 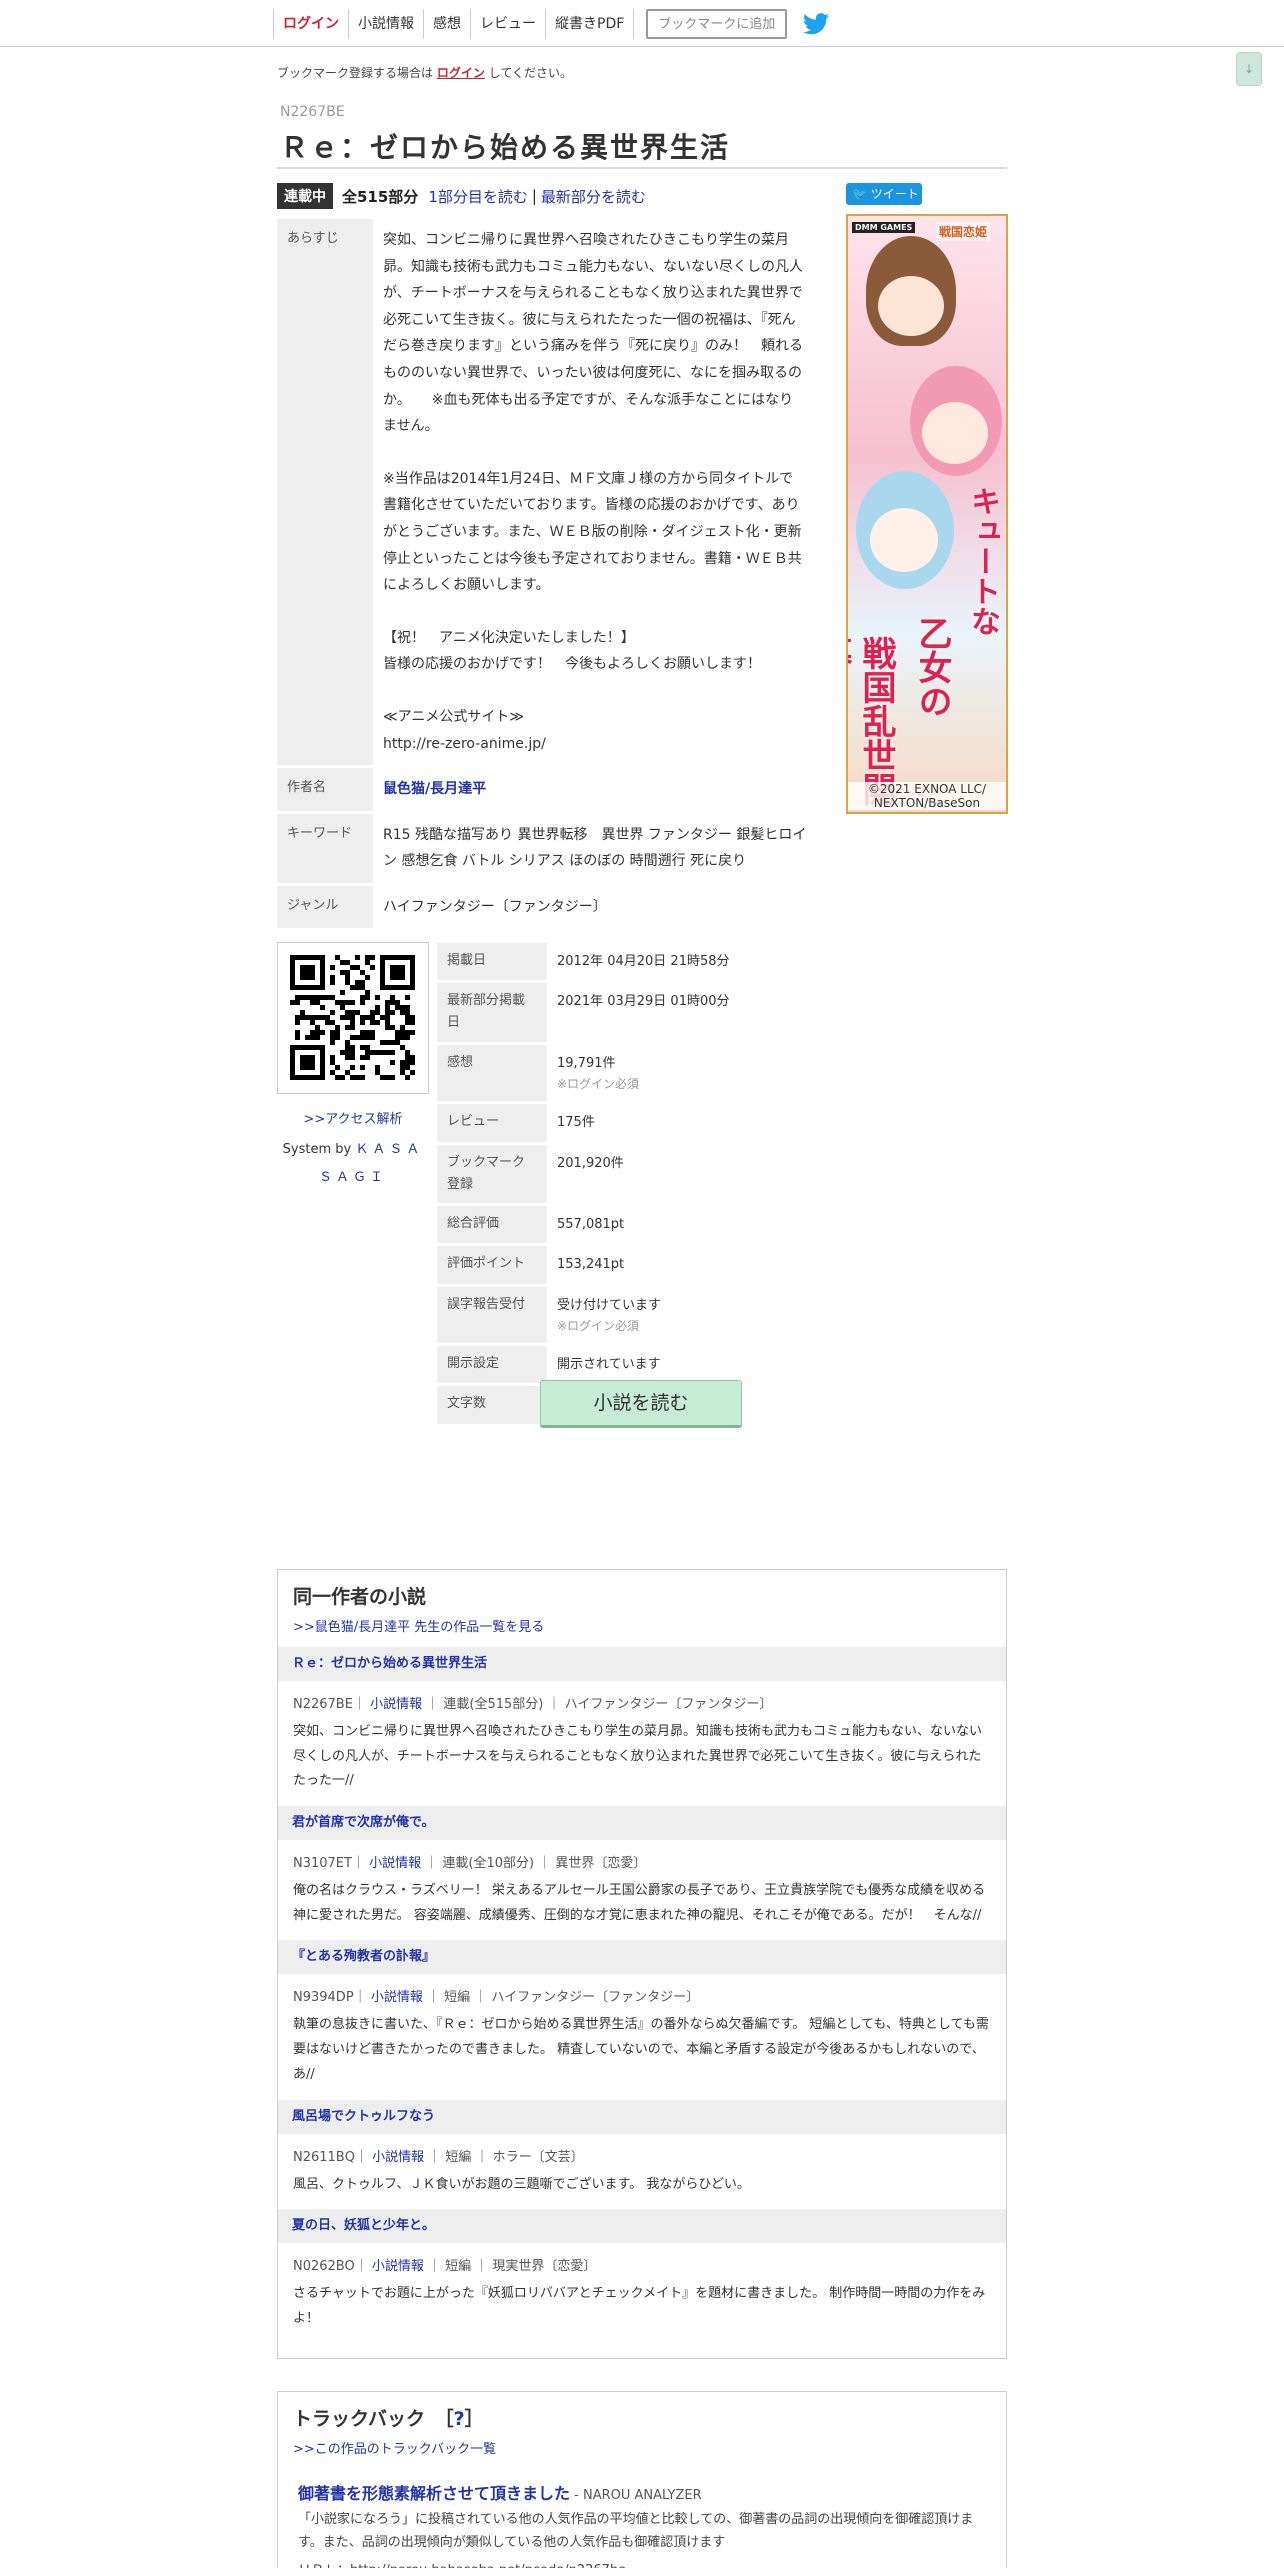 I want to click on read-latest-part-link: 最新部分を読む, so click(x=593, y=196).